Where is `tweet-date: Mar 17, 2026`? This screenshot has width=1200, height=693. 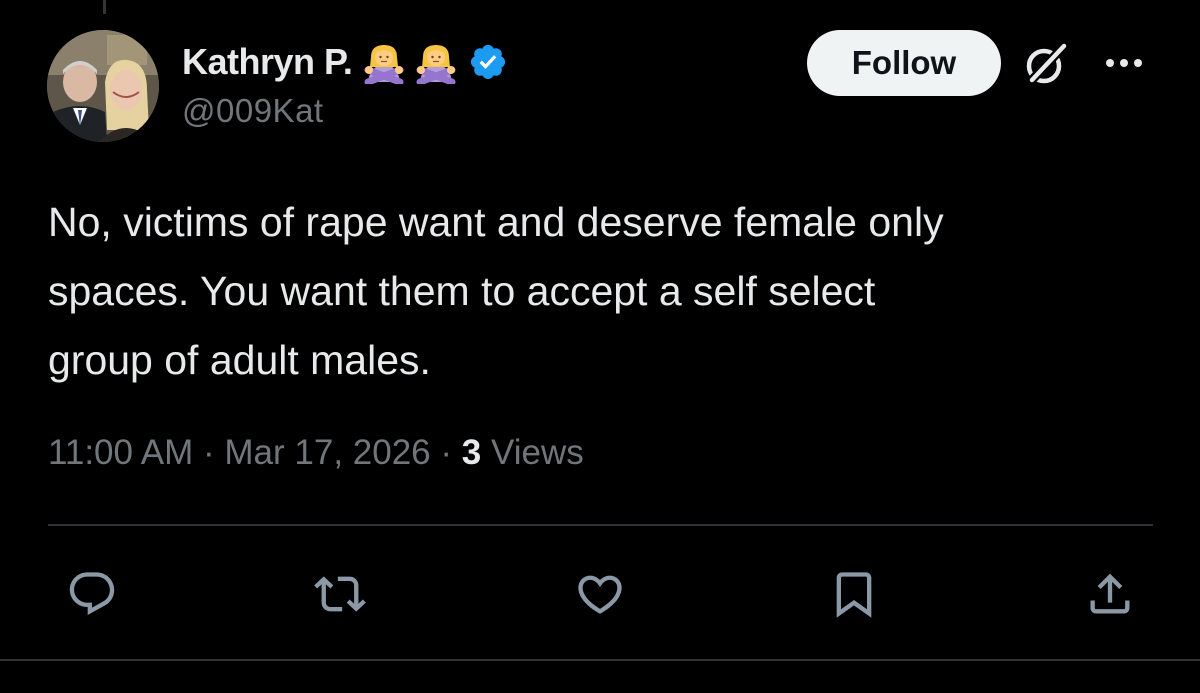
tweet-date: Mar 17, 2026 is located at coordinates (327, 452).